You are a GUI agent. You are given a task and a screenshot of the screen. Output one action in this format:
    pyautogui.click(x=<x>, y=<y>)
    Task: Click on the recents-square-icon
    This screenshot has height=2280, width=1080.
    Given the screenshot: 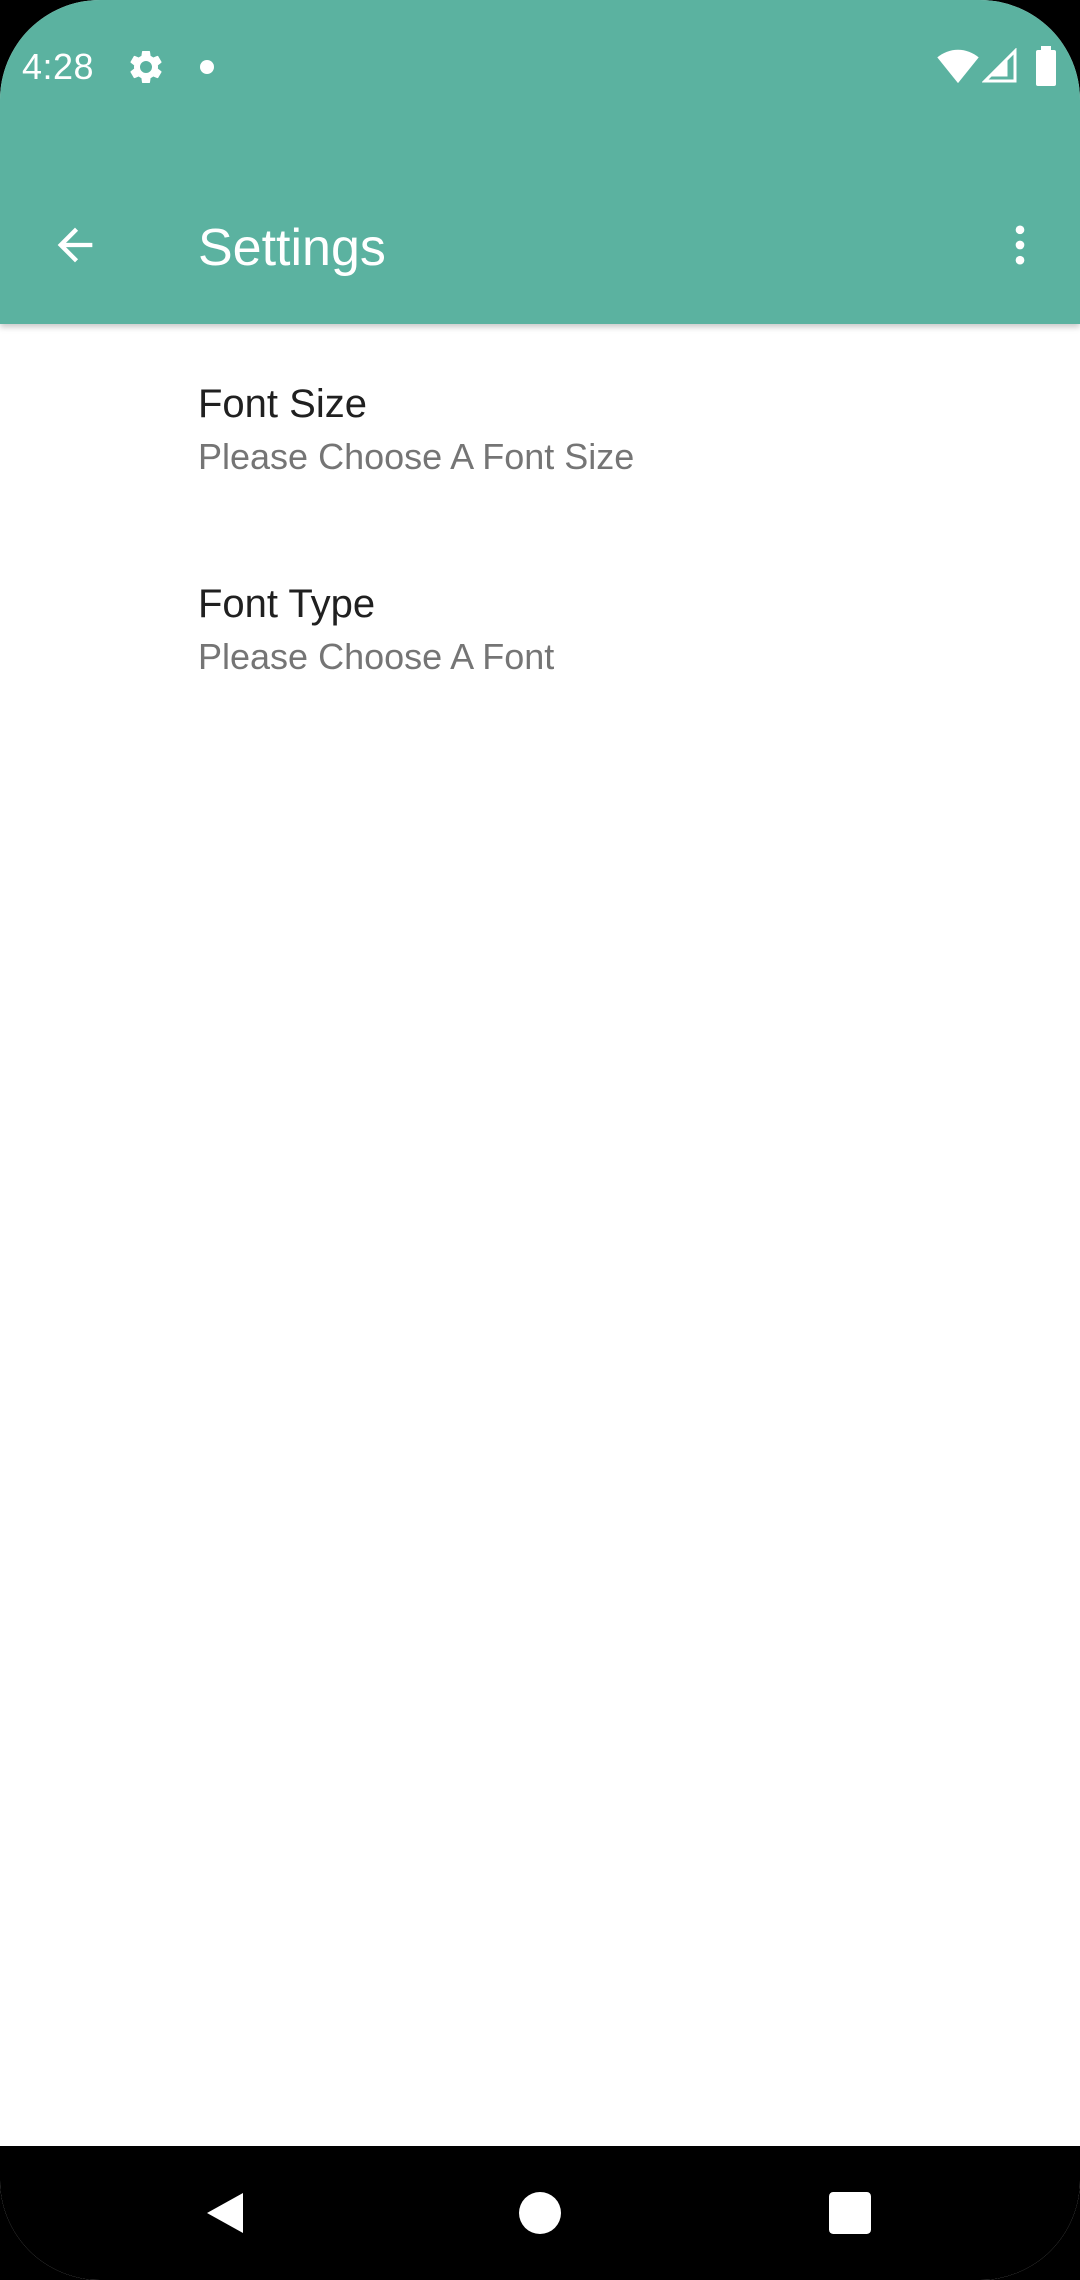 What is the action you would take?
    pyautogui.click(x=850, y=2213)
    